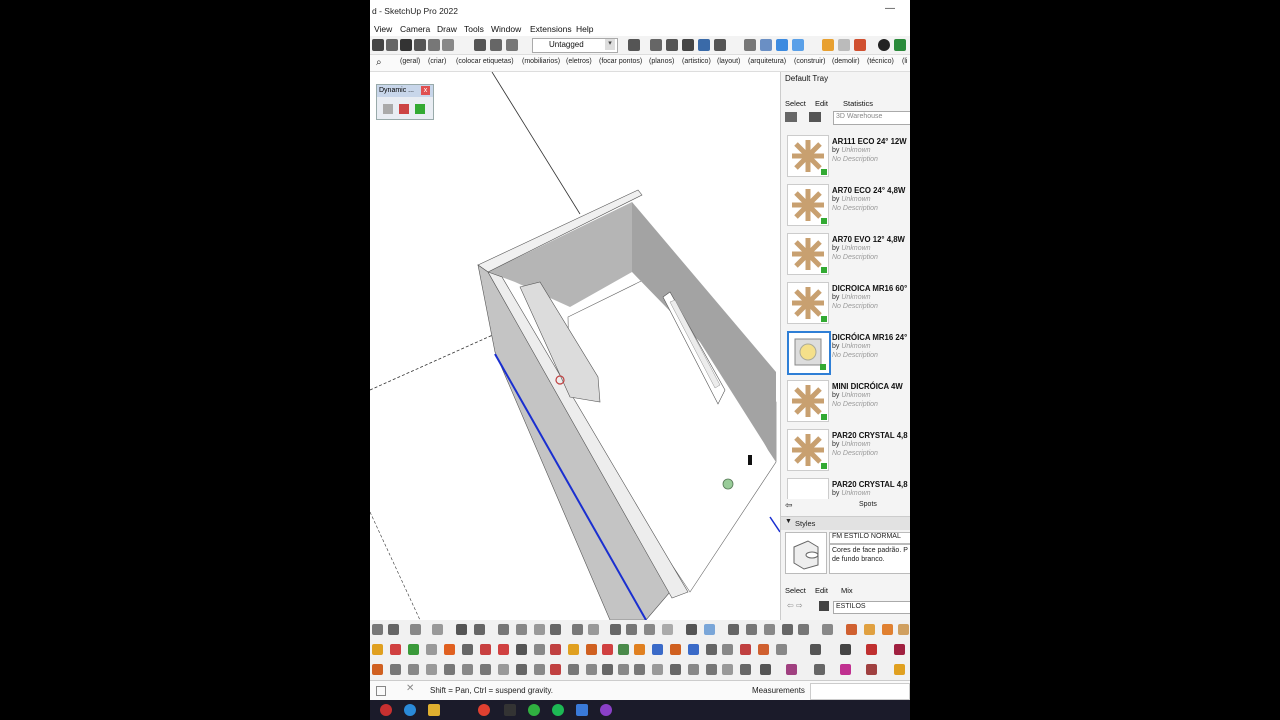  Describe the element at coordinates (900, 45) in the screenshot. I see `tree-icon` at that location.